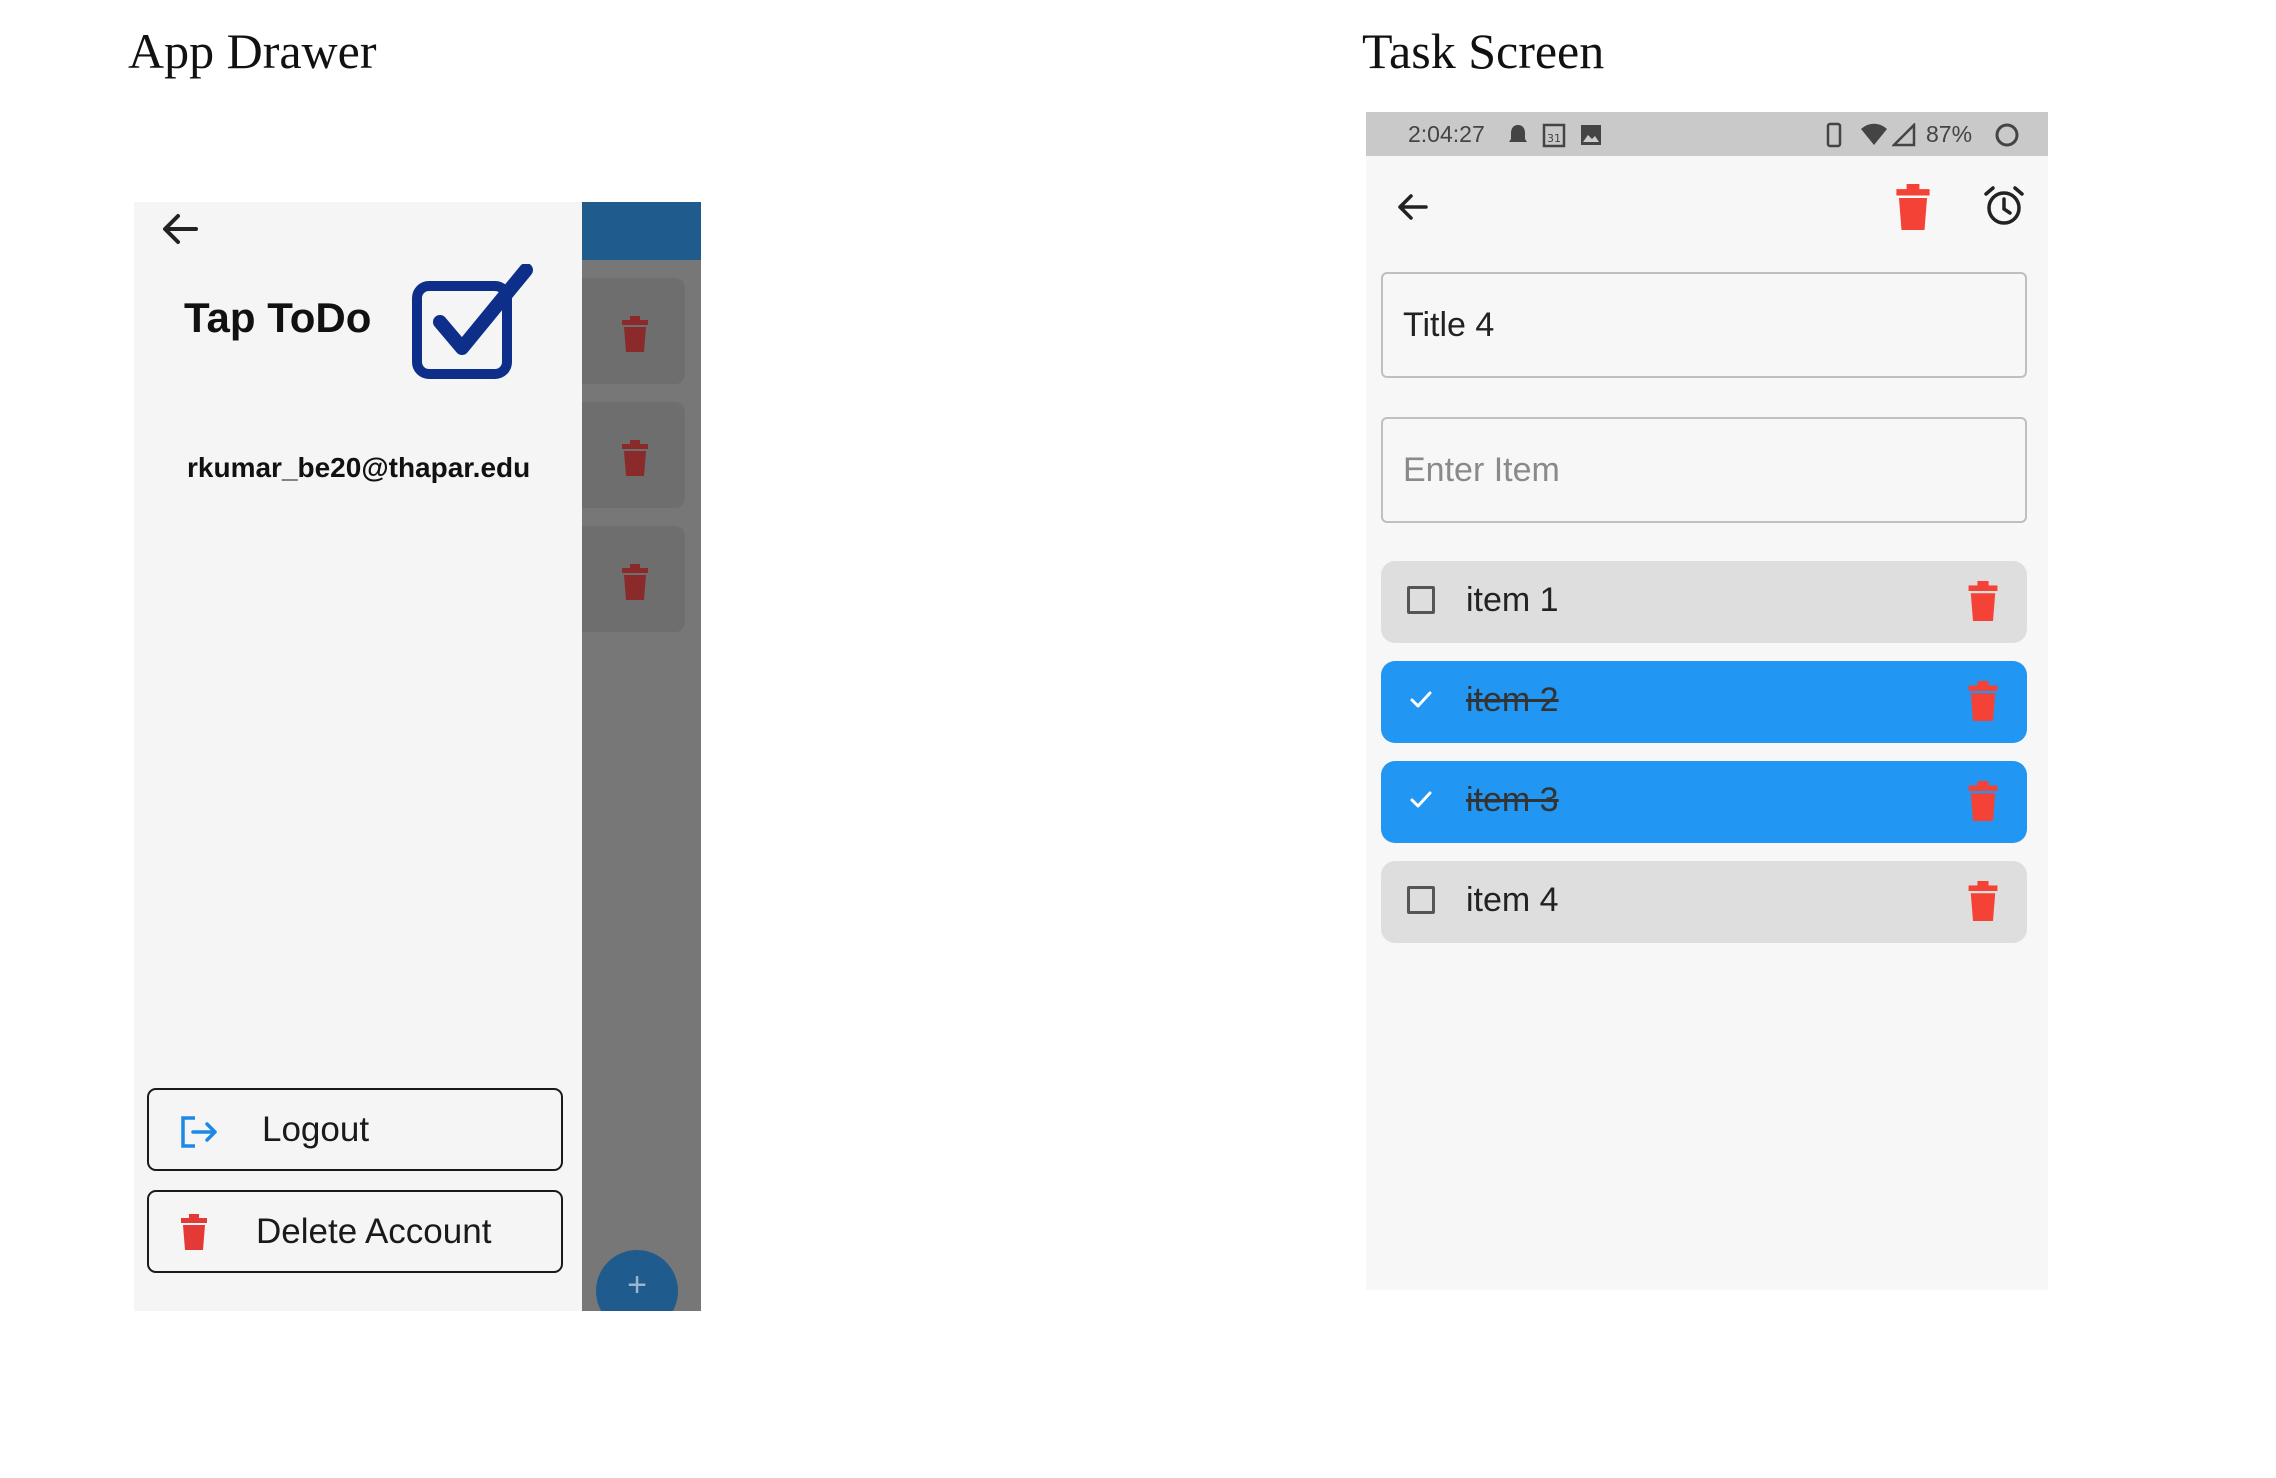 This screenshot has height=1478, width=2276. I want to click on task-screen-caption: Task Screen, so click(1483, 51).